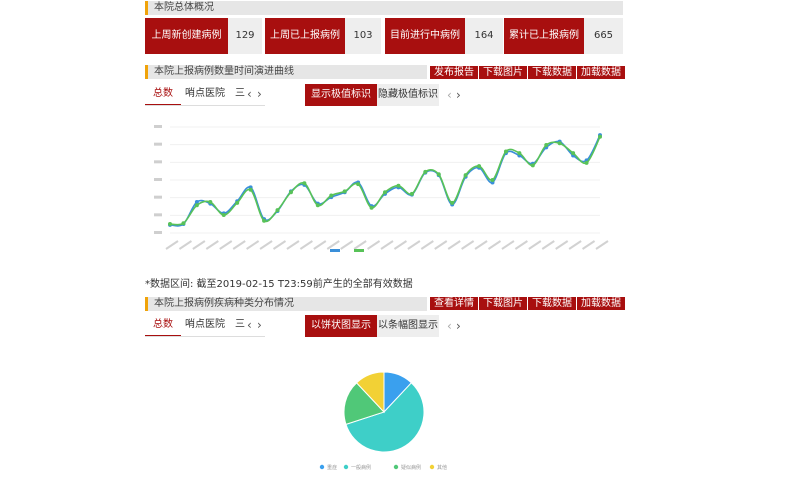  I want to click on distribution-tabs: 总数 哨点医院 三 ‹ ›, so click(205, 326).